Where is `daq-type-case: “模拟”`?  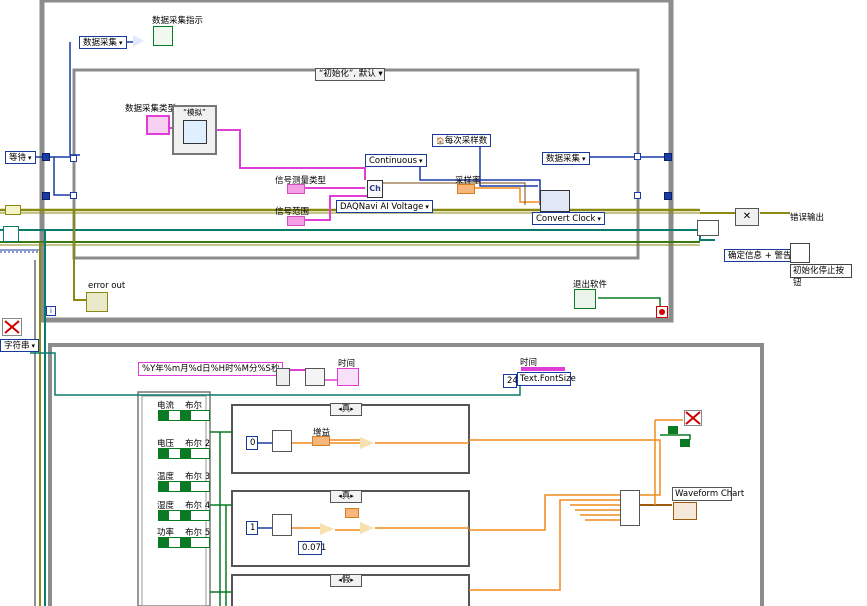 daq-type-case: “模拟” is located at coordinates (194, 130).